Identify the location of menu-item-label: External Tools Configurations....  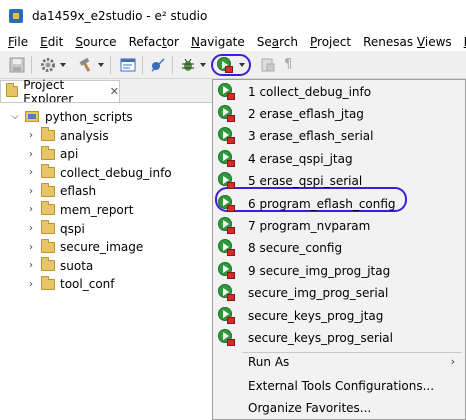
(341, 385).